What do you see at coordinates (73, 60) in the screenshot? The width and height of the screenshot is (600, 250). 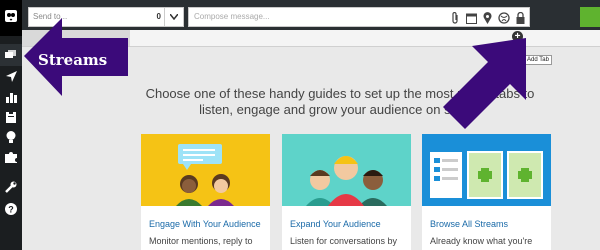 I see `streams-annotation-label: Streams` at bounding box center [73, 60].